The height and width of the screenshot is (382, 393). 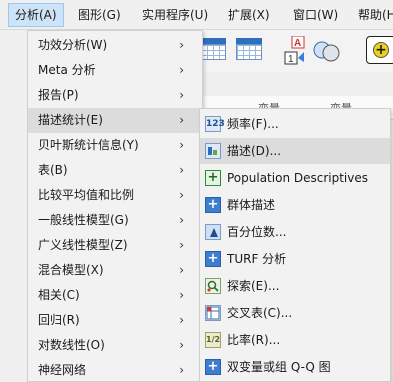 What do you see at coordinates (213, 178) in the screenshot?
I see `population-descriptives-icon: +` at bounding box center [213, 178].